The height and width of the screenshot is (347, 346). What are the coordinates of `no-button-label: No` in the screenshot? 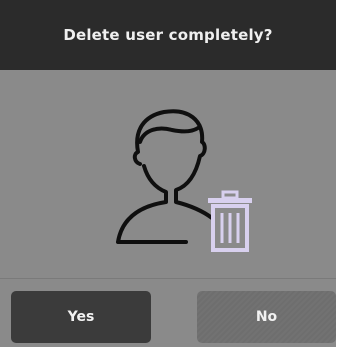 It's located at (266, 317).